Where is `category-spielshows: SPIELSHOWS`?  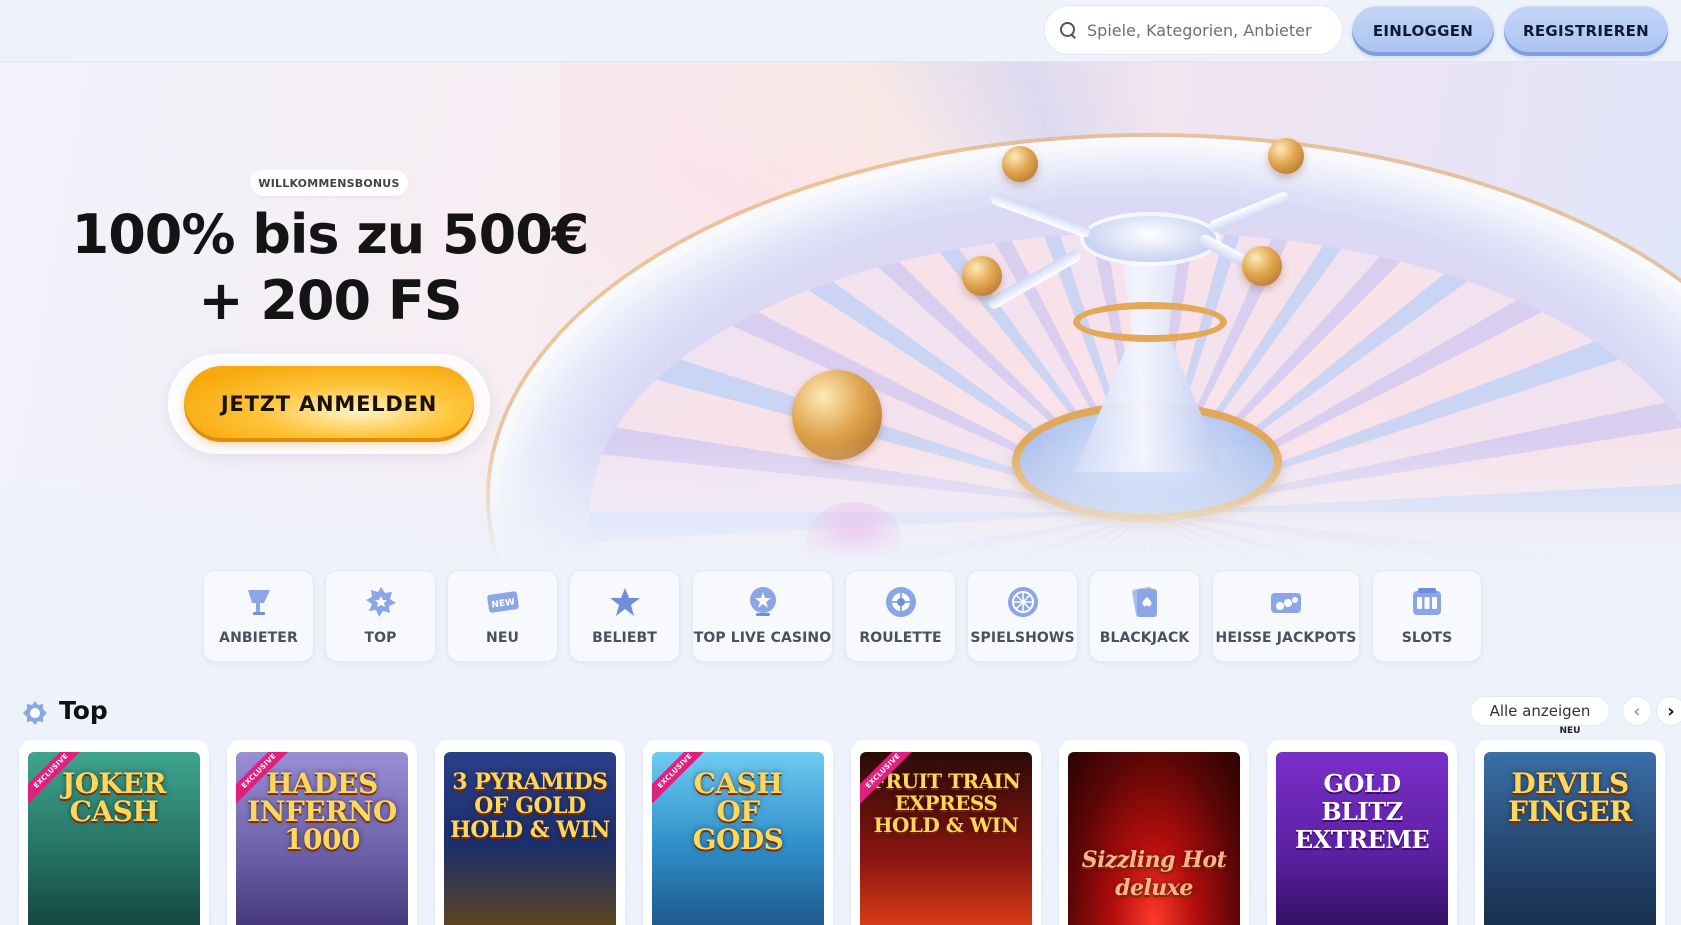
category-spielshows: SPIELSHOWS is located at coordinates (1022, 616).